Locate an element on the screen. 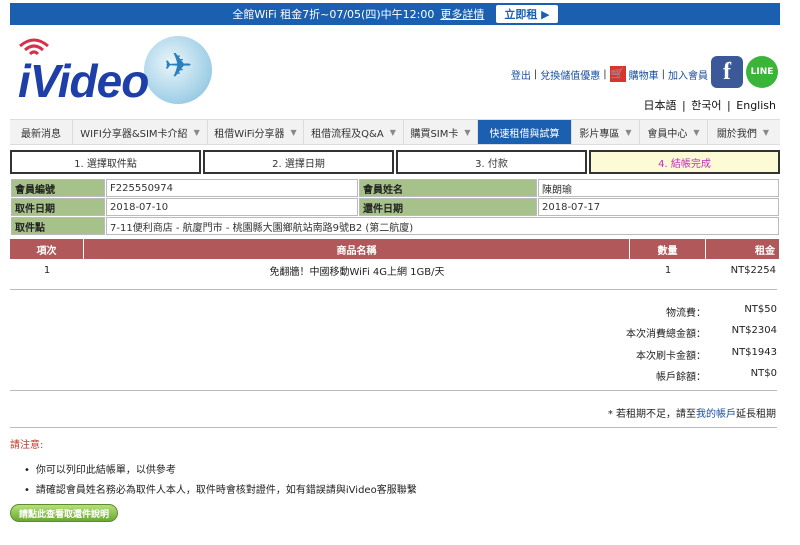 The height and width of the screenshot is (545, 800). member-name-value: 陳朗瑜 is located at coordinates (658, 188).